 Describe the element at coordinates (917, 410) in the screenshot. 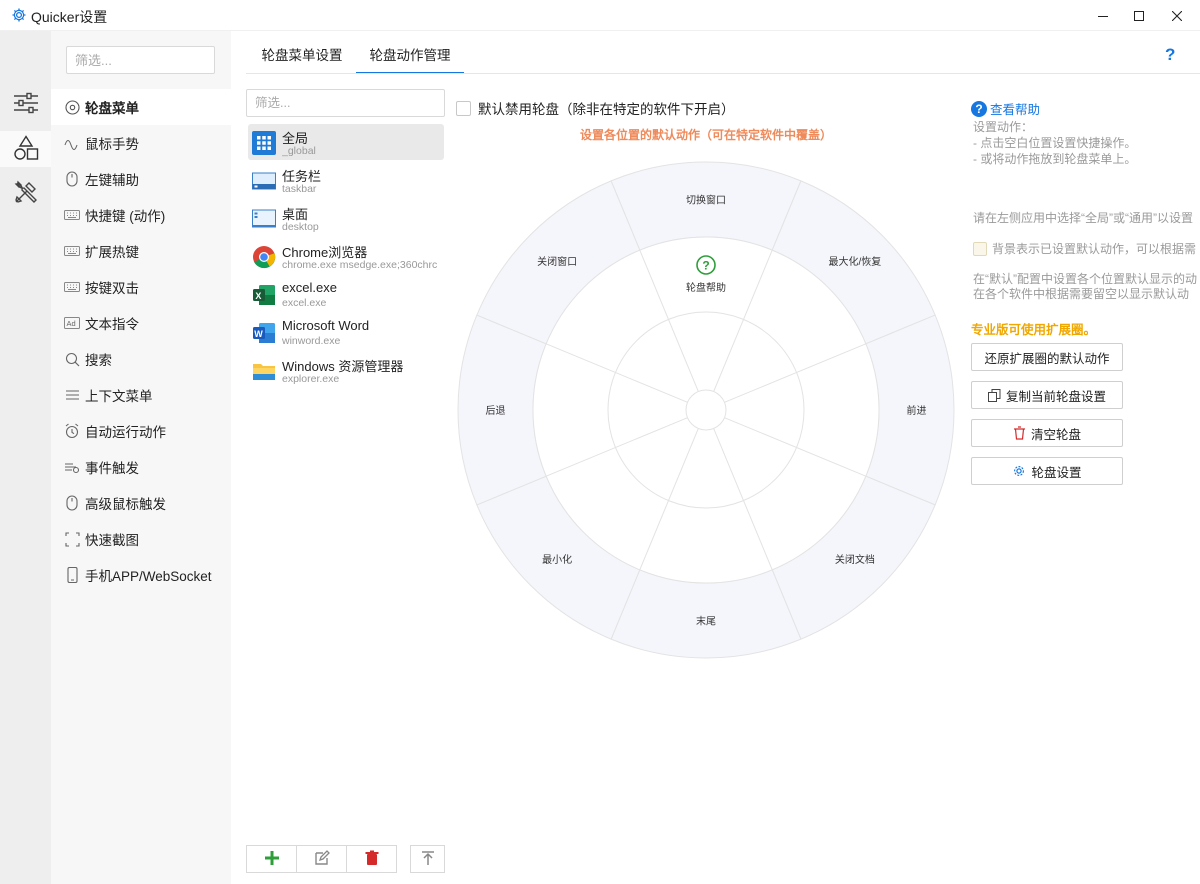

I see `wheel-label-right: 前进` at that location.